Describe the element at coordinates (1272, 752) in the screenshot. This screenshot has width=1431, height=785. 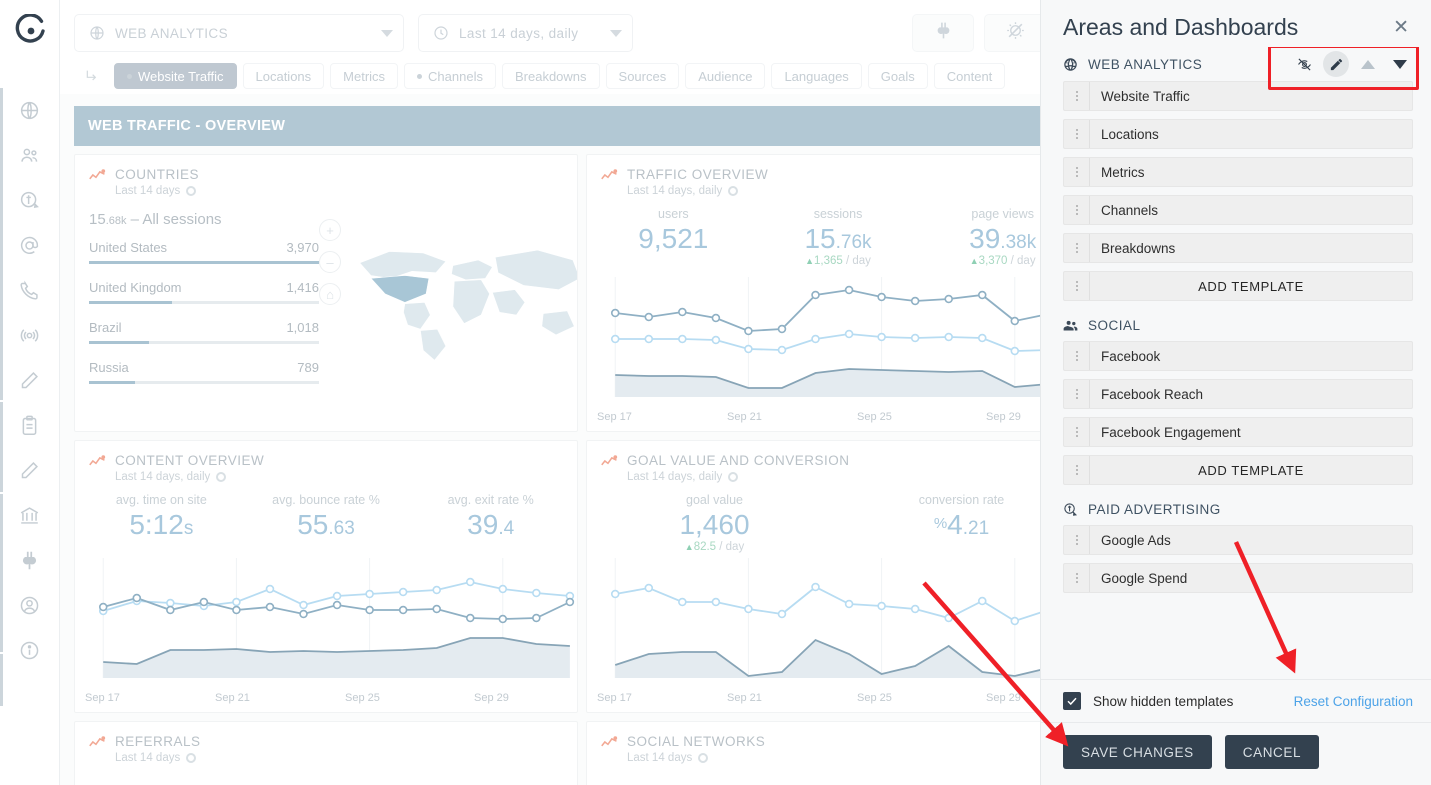
I see `cancel-button: CANCEL` at that location.